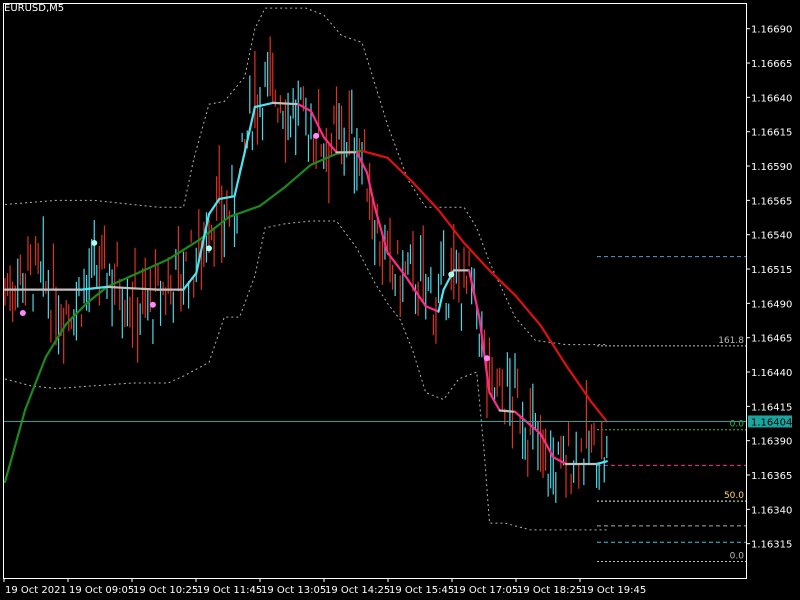 Image resolution: width=800 pixels, height=600 pixels. Describe the element at coordinates (771, 422) in the screenshot. I see `current-price-value: 1.16404` at that location.